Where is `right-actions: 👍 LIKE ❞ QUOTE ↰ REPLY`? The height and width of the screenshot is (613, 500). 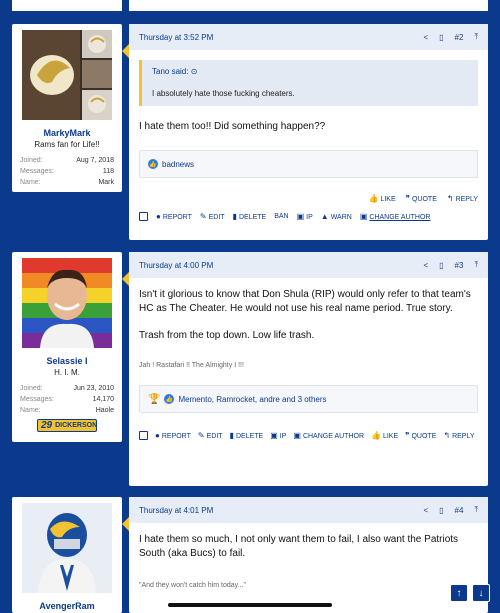
right-actions: 👍 LIKE ❞ QUOTE ↰ REPLY is located at coordinates (308, 198).